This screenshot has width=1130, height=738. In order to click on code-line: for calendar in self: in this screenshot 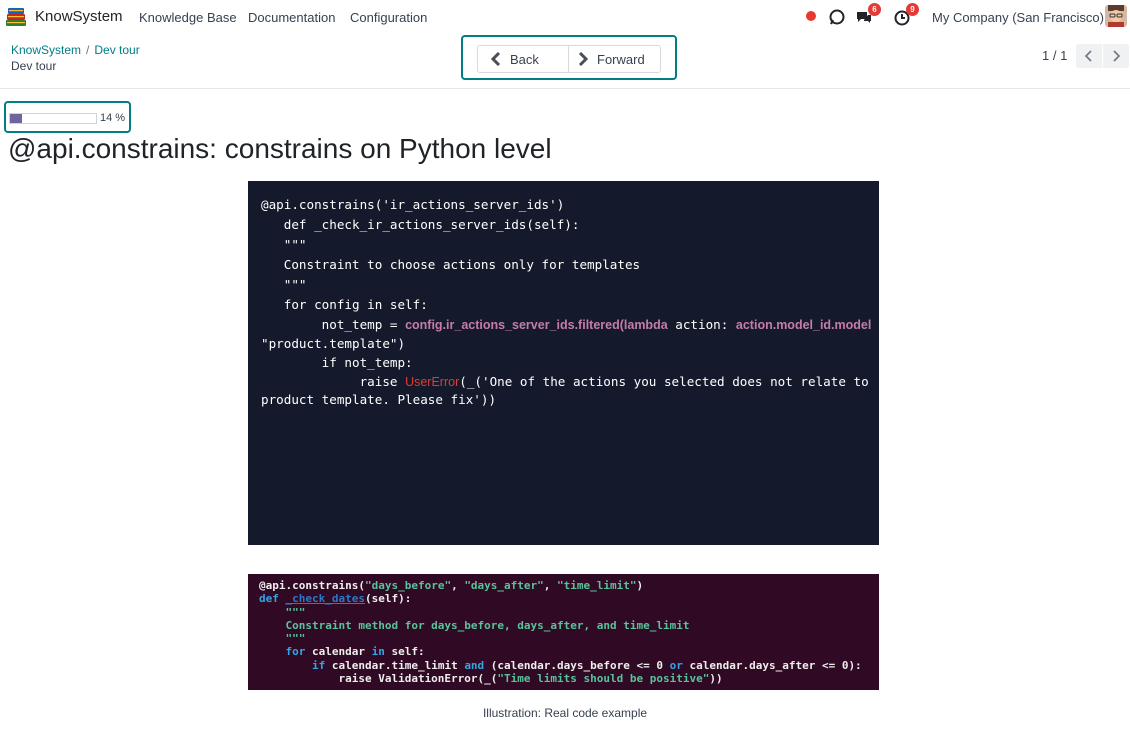, I will do `click(569, 651)`.